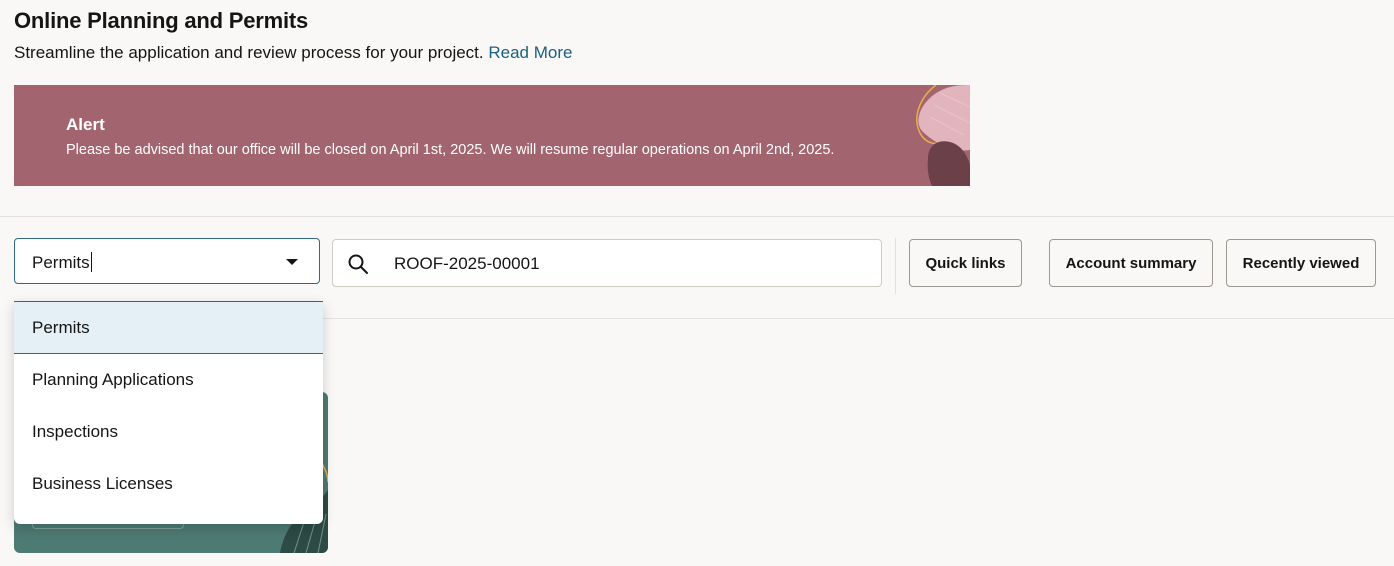 This screenshot has height=566, width=1394. I want to click on toolbar-separator, so click(895, 266).